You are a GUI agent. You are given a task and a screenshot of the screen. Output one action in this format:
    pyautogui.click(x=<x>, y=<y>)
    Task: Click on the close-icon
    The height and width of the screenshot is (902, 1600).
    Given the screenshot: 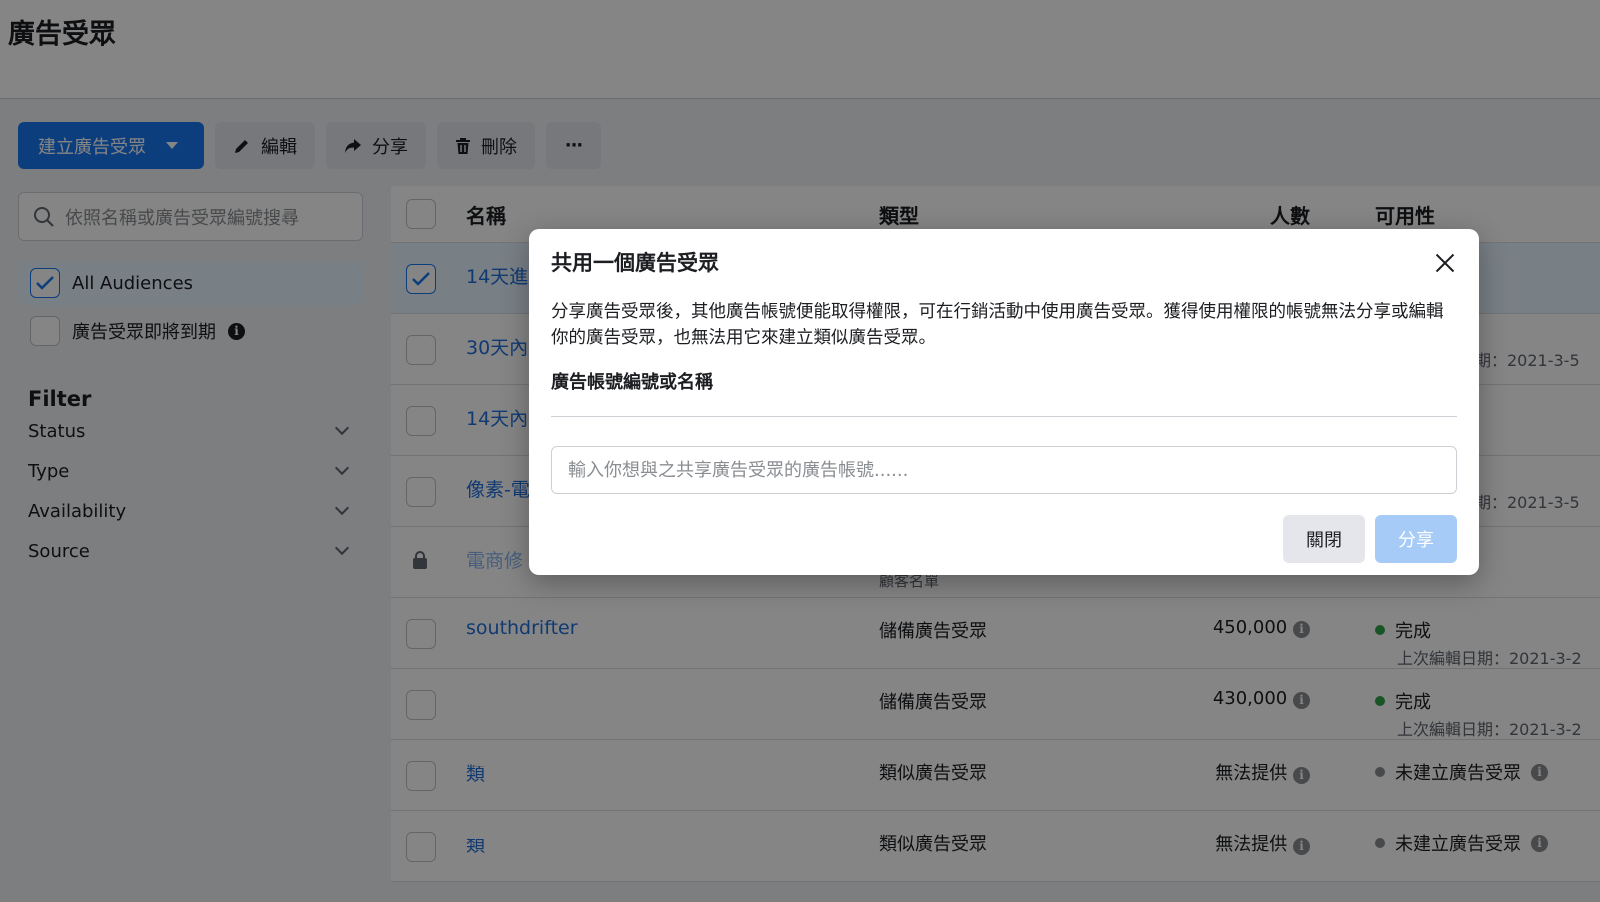 What is the action you would take?
    pyautogui.click(x=1445, y=263)
    